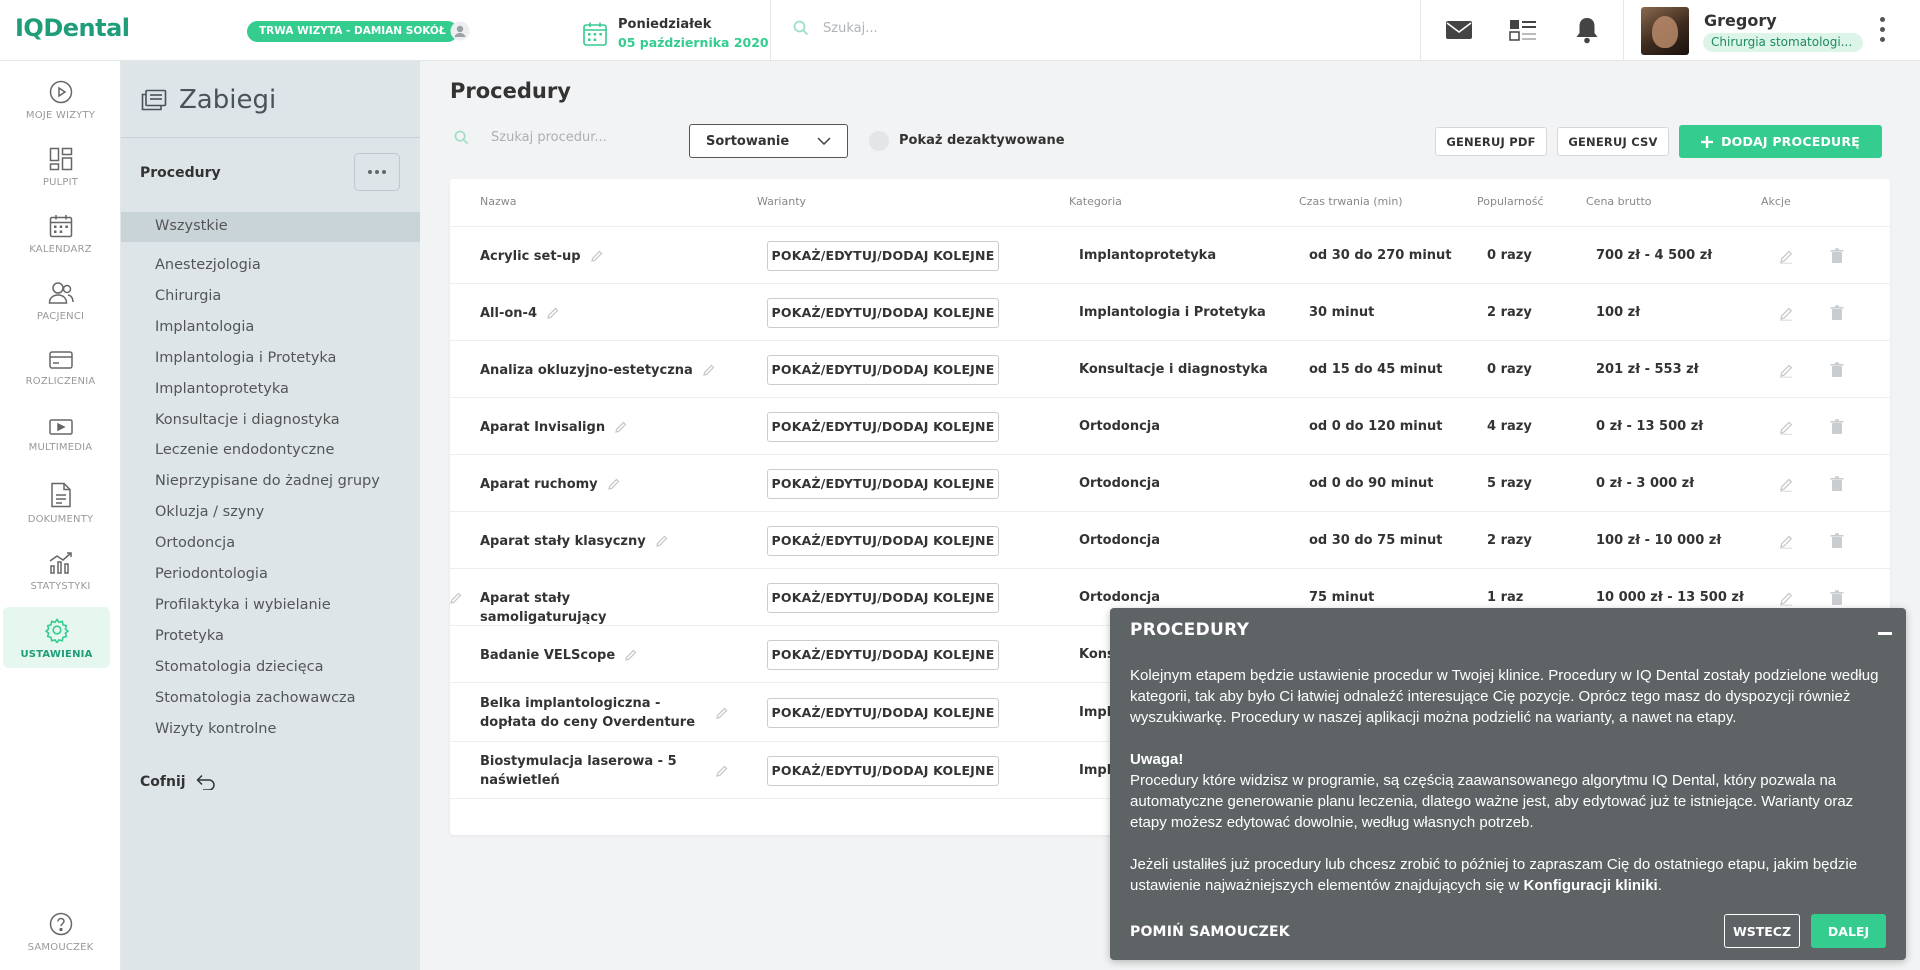 Image resolution: width=1920 pixels, height=970 pixels. What do you see at coordinates (60, 368) in the screenshot?
I see `nav-item-rozliczenia: ROZLICZENIA` at bounding box center [60, 368].